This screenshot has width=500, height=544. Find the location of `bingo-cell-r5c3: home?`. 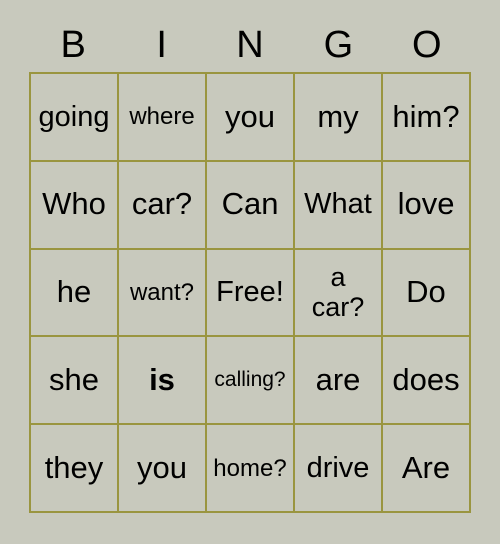

bingo-cell-r5c3: home? is located at coordinates (251, 469).